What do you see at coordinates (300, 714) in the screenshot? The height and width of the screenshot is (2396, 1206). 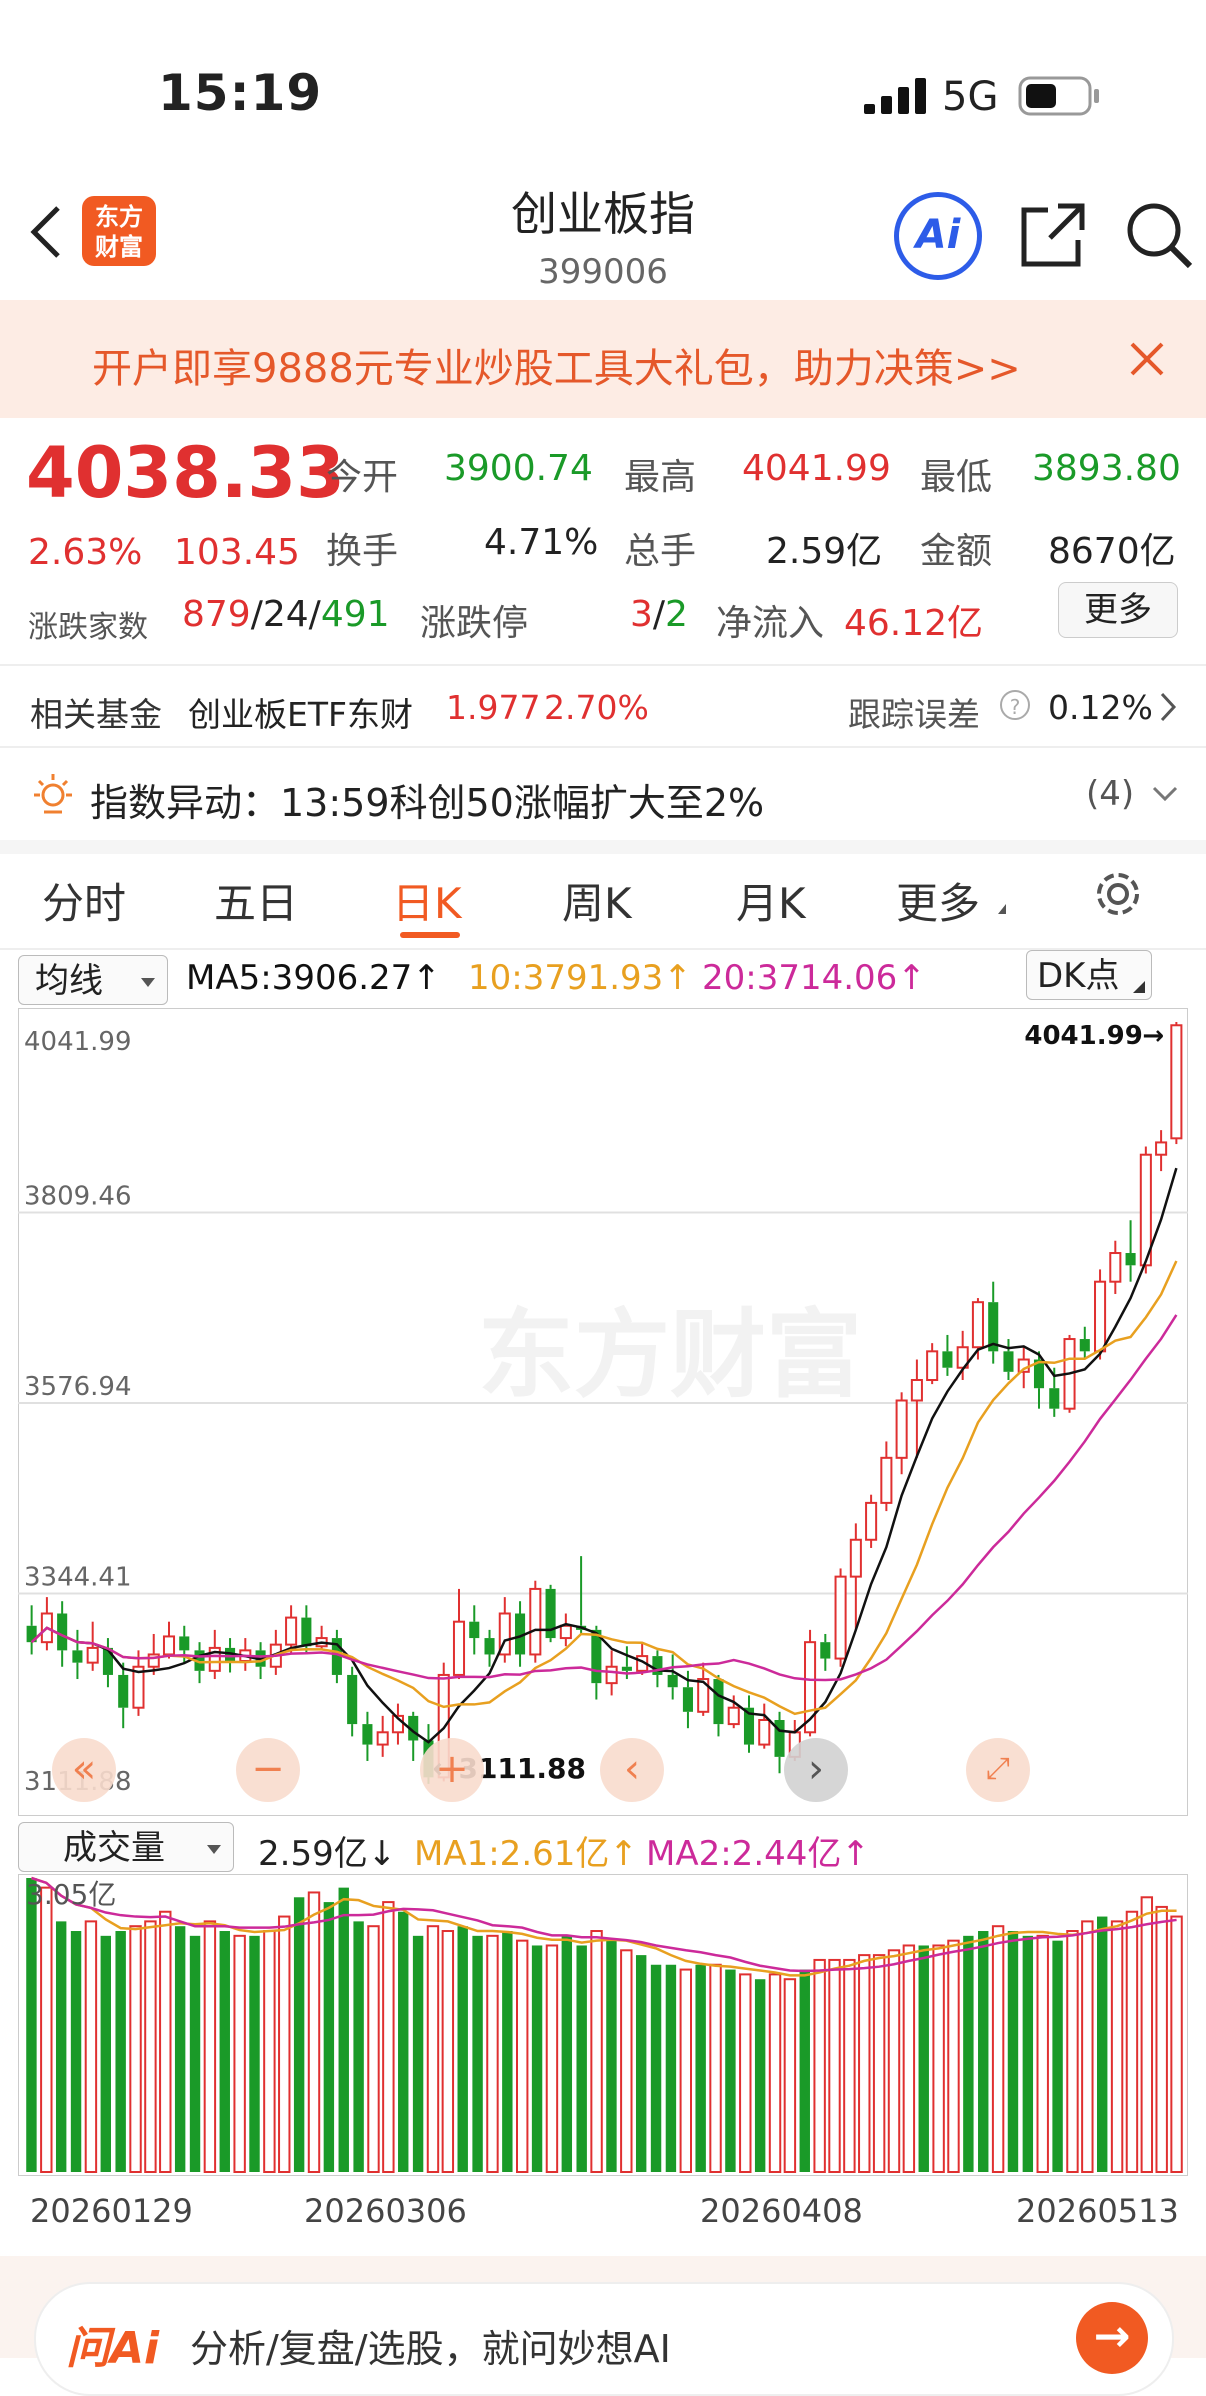 I see `fund-name: 创业板ETF东财` at bounding box center [300, 714].